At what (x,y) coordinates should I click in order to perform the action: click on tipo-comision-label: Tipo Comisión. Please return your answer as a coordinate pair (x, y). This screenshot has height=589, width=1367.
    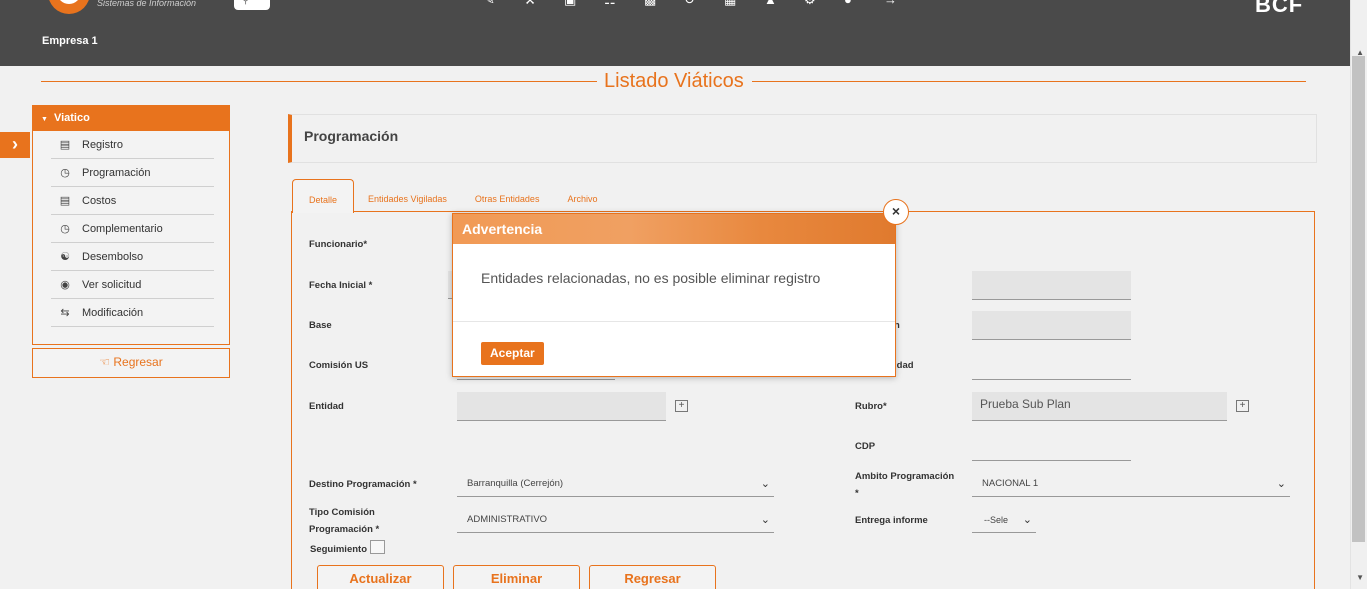
    Looking at the image, I should click on (342, 512).